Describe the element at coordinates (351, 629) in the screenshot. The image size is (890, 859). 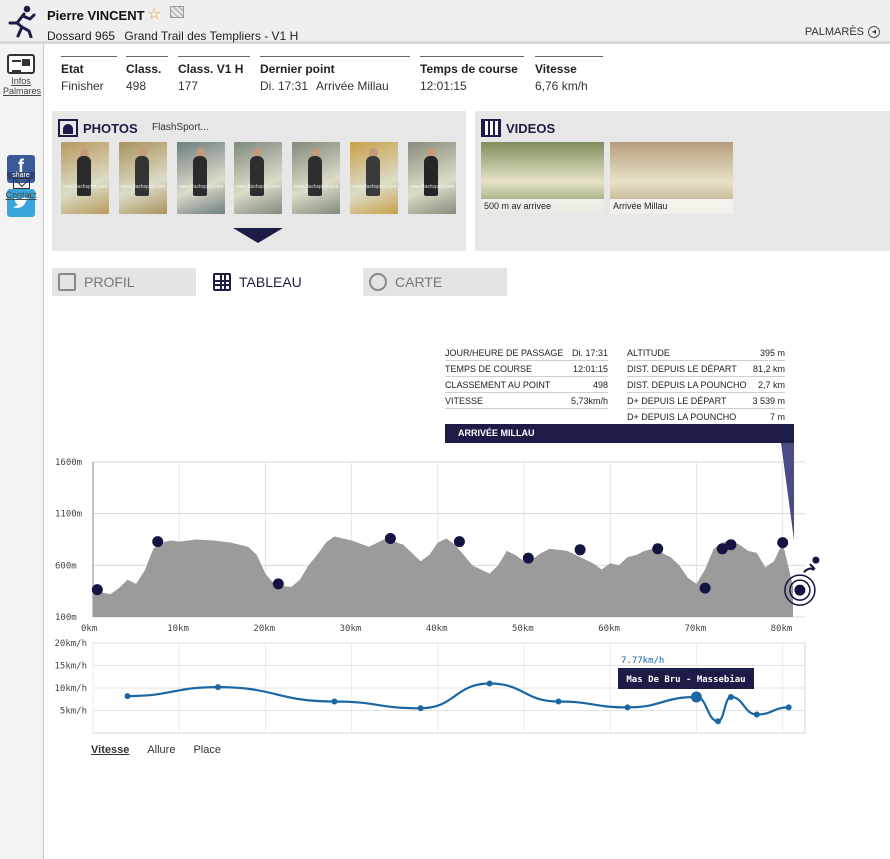
I see `elevation-x-tick: 30km` at that location.